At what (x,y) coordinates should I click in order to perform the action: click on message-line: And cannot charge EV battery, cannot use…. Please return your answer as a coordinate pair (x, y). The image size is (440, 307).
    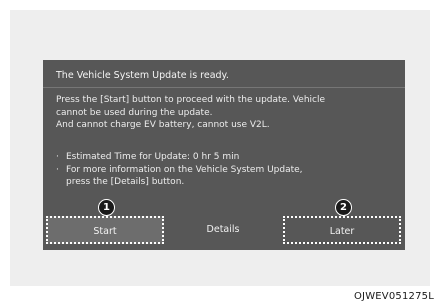
    Looking at the image, I should click on (163, 125).